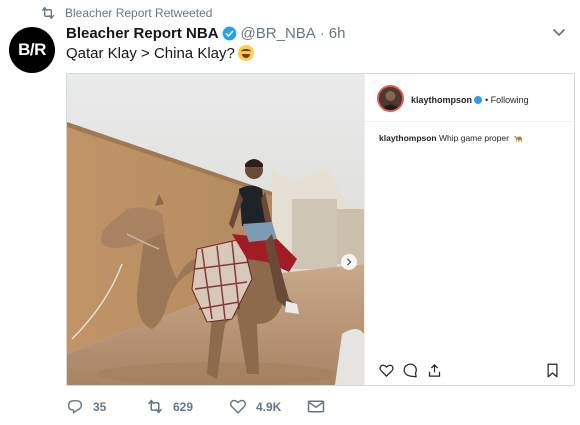  Describe the element at coordinates (278, 33) in the screenshot. I see `account-handle: @BR_NBA` at that location.